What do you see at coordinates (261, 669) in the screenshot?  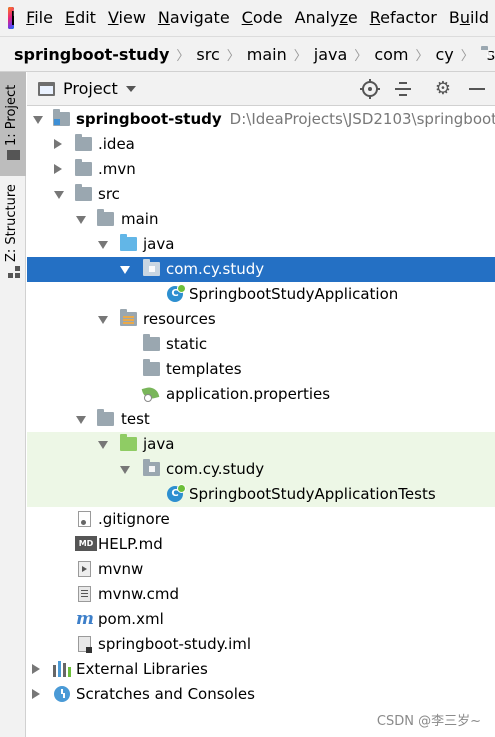 I see `tree-row-external-libraries: External Libraries` at bounding box center [261, 669].